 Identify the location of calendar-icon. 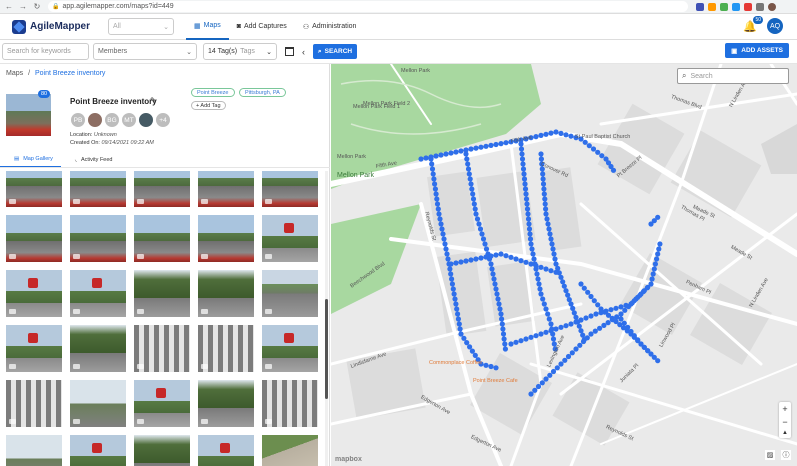
(289, 51).